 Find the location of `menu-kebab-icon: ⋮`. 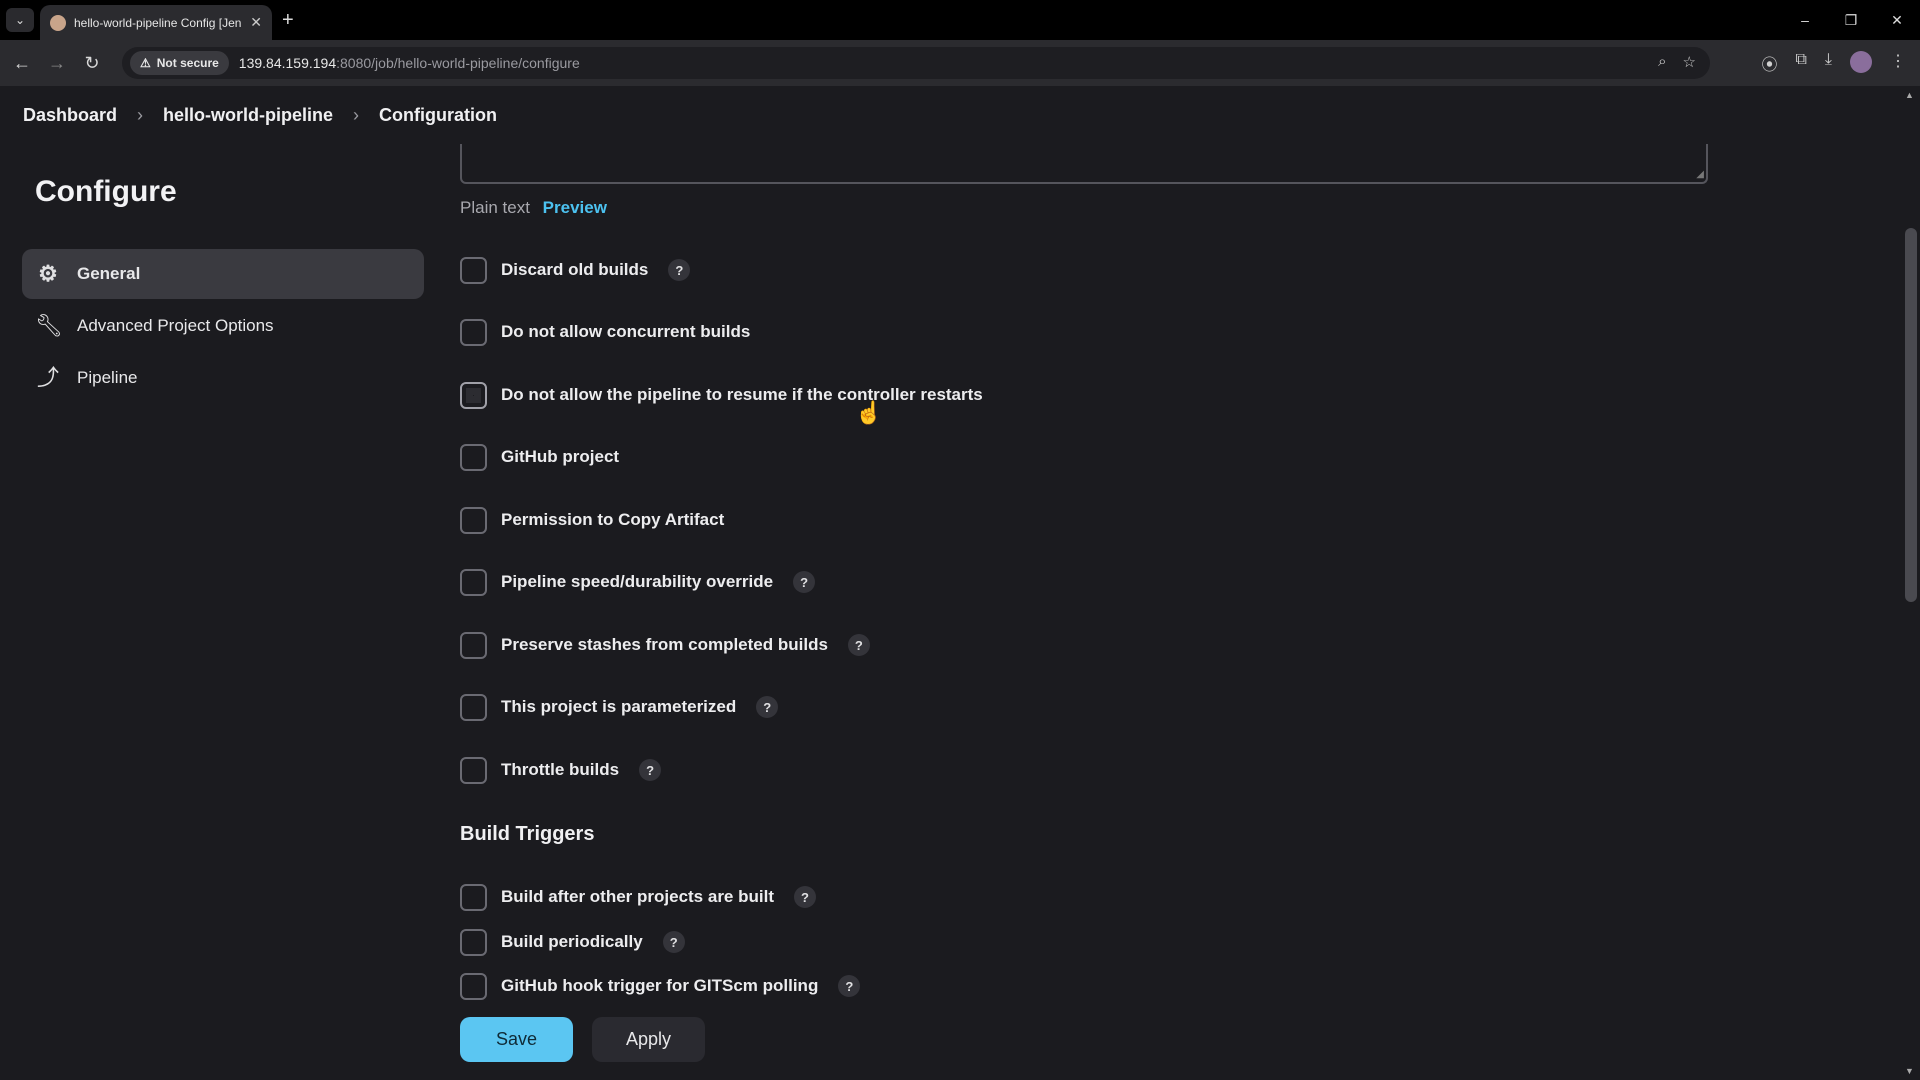

menu-kebab-icon: ⋮ is located at coordinates (1898, 63).